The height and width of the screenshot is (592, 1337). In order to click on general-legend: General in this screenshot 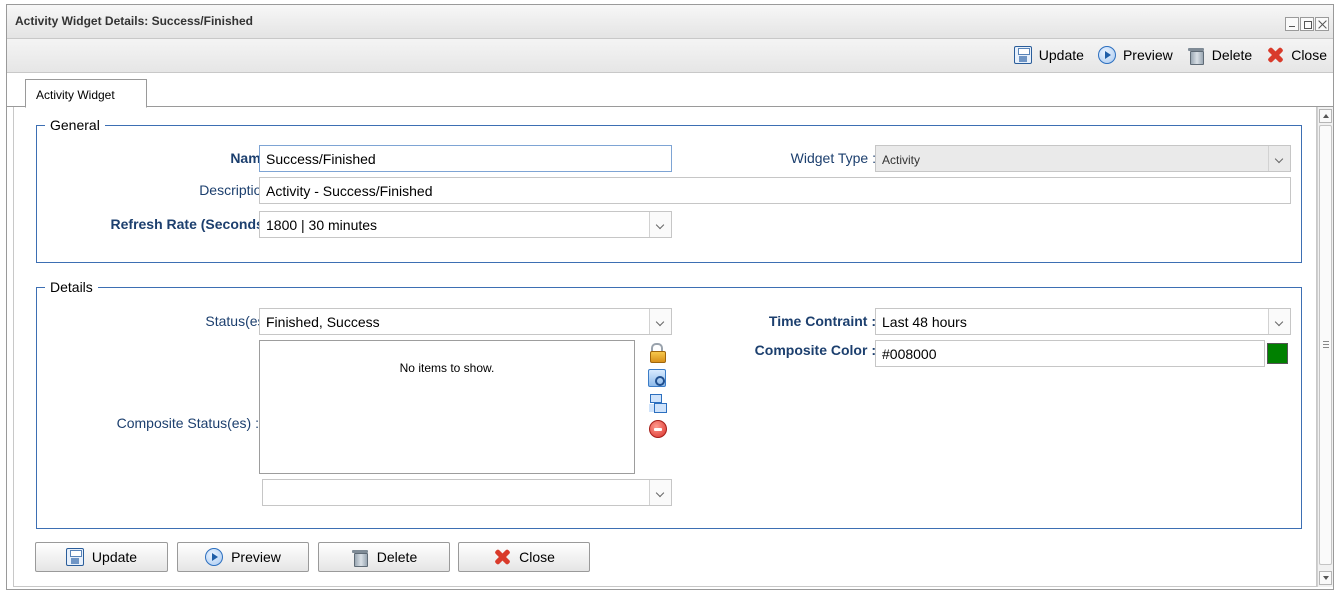, I will do `click(75, 125)`.